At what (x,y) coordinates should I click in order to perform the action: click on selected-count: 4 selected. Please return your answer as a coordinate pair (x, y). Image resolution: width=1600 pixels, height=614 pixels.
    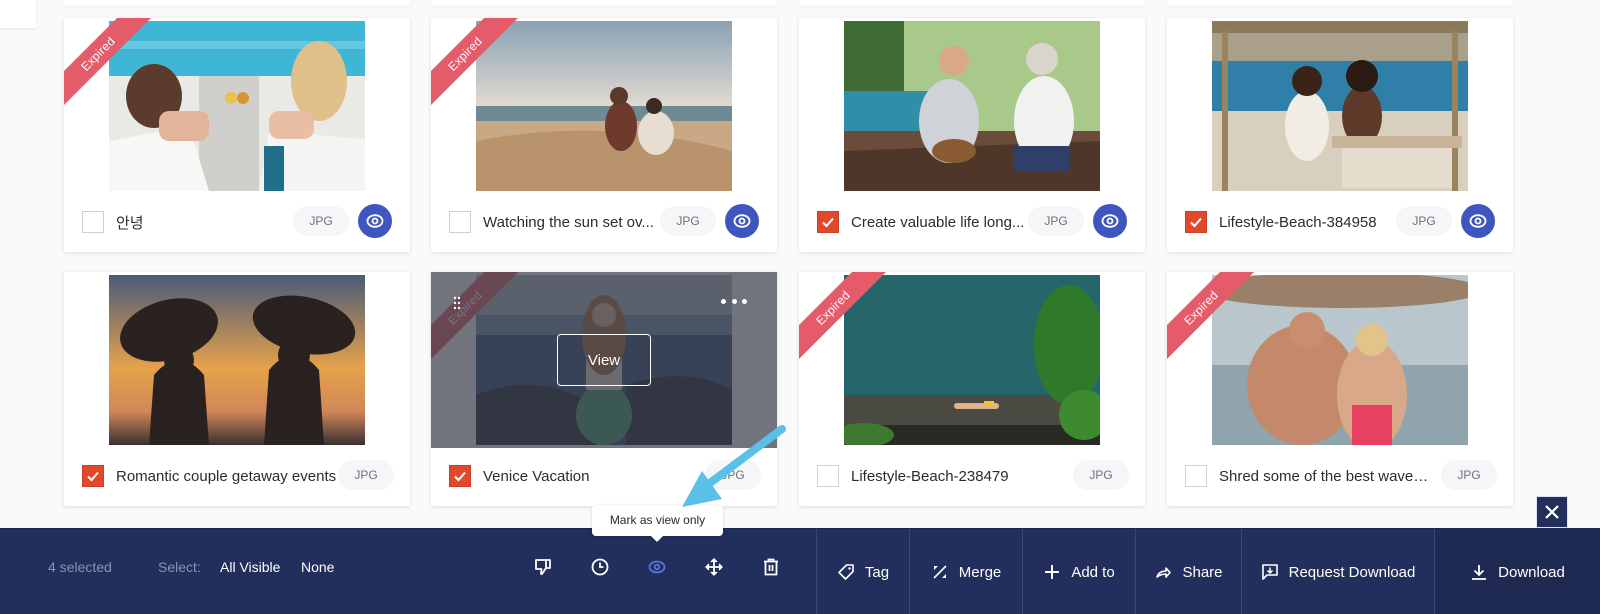
    Looking at the image, I should click on (80, 567).